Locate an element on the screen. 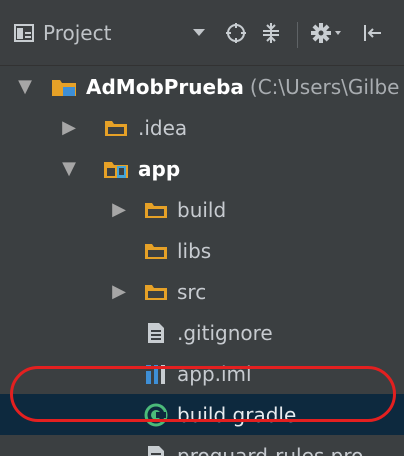 This screenshot has height=456, width=417. tree-item-label: src is located at coordinates (192, 291).